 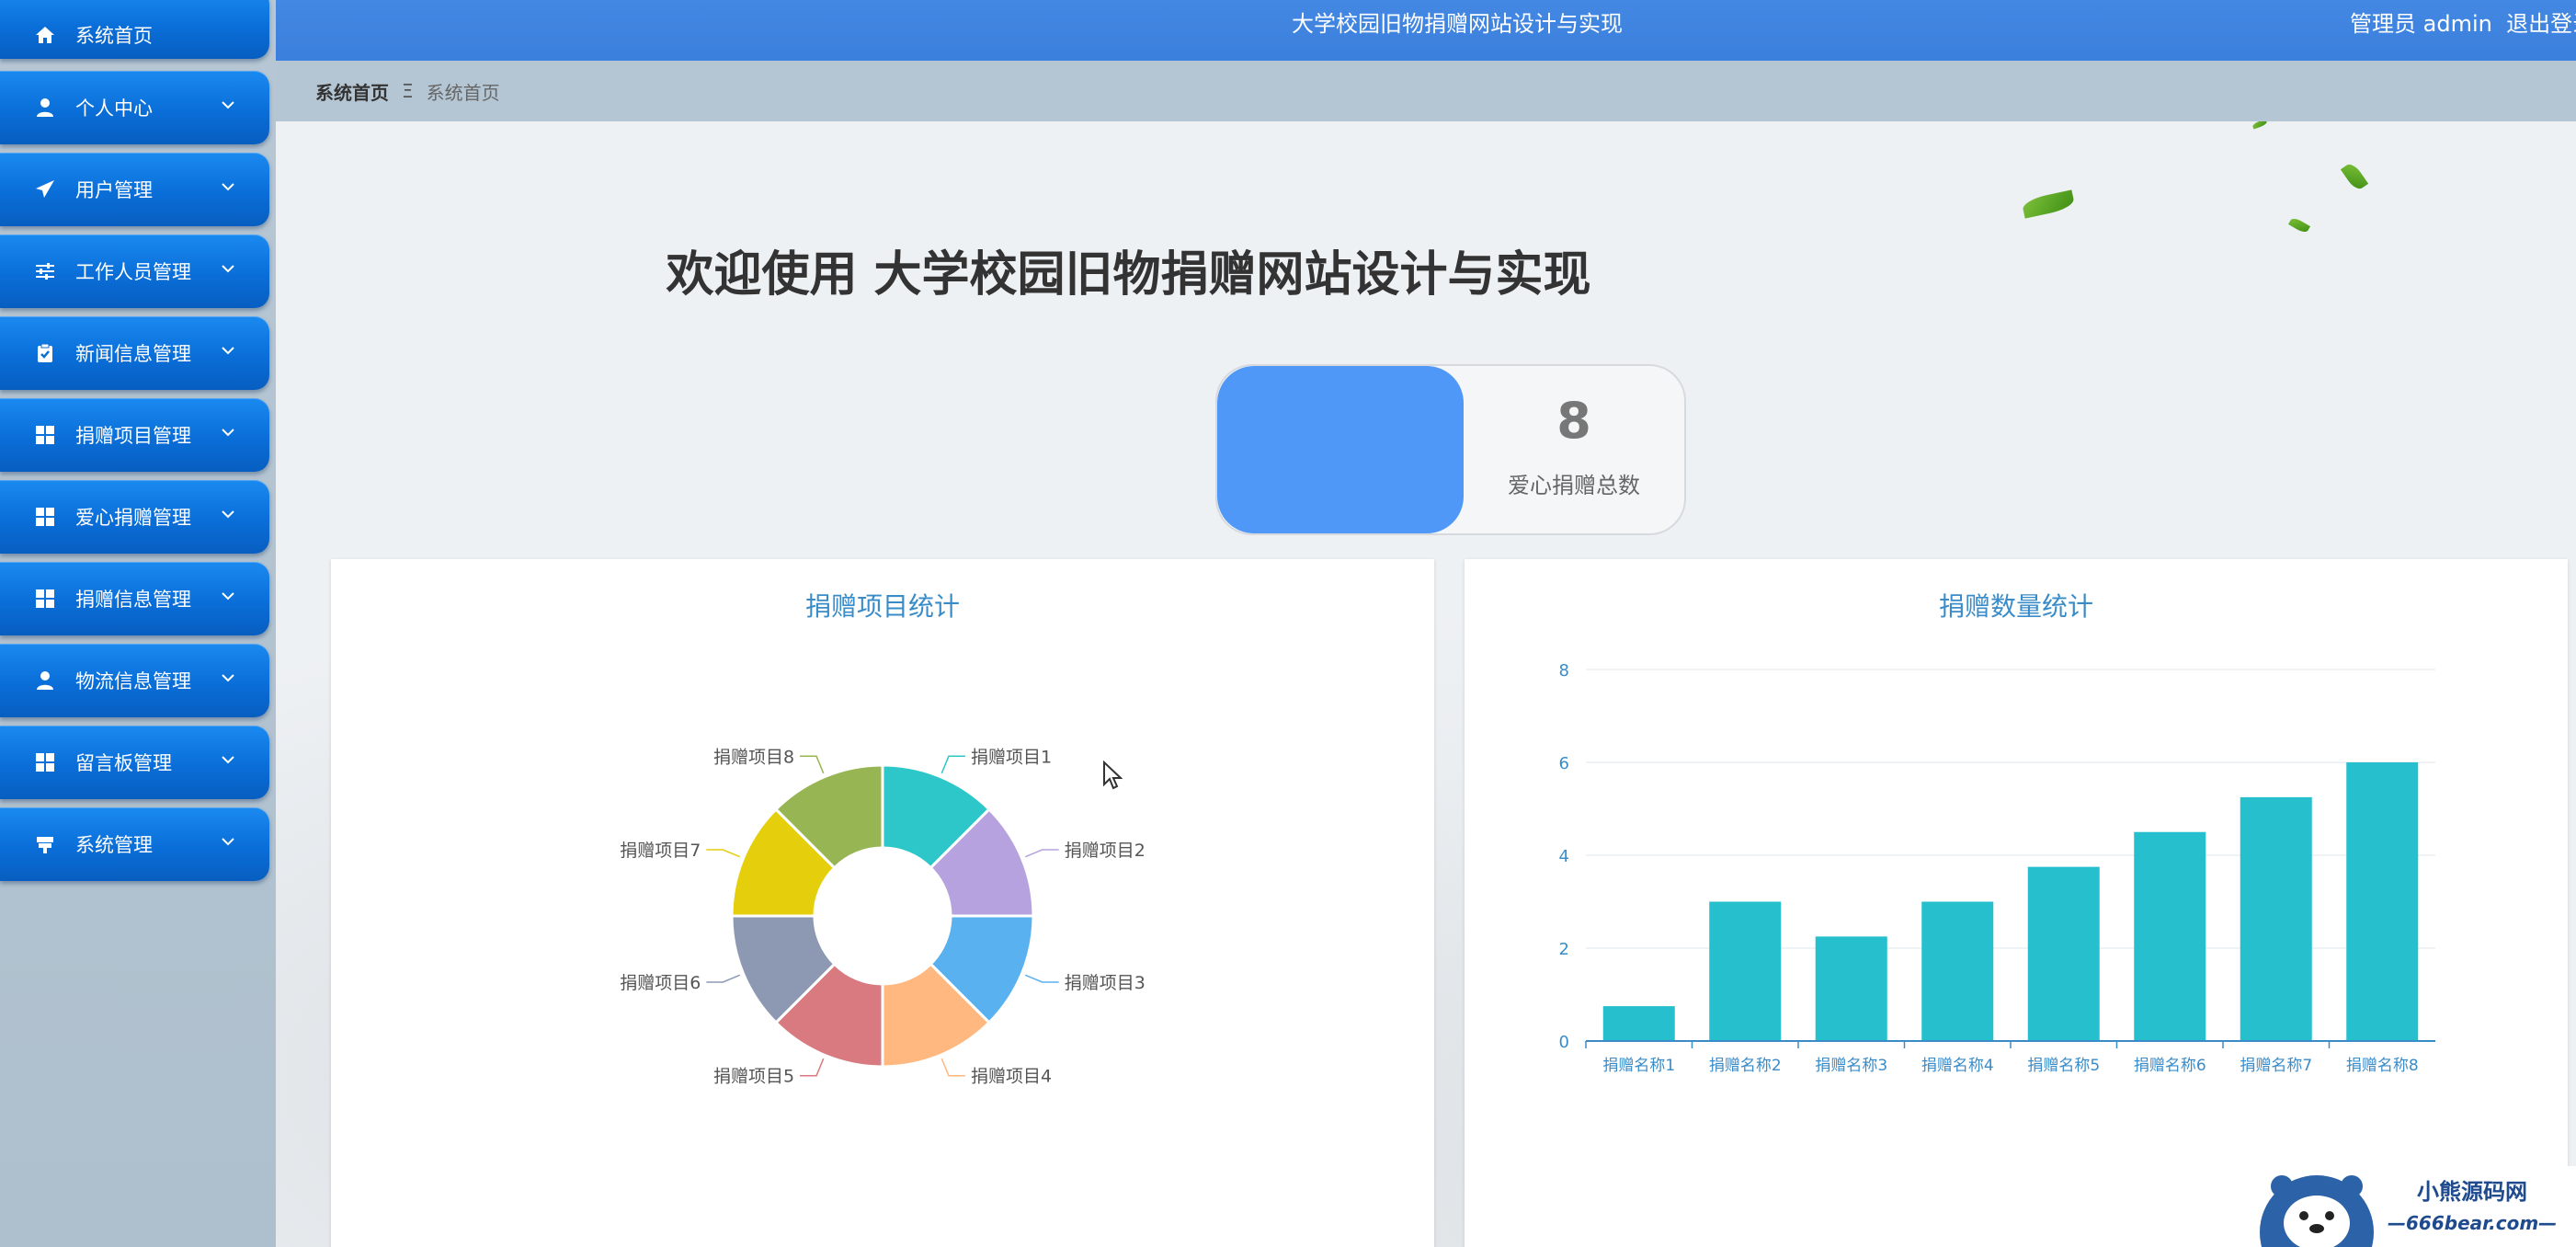 What do you see at coordinates (1113, 775) in the screenshot?
I see `mouse-cursor-icon` at bounding box center [1113, 775].